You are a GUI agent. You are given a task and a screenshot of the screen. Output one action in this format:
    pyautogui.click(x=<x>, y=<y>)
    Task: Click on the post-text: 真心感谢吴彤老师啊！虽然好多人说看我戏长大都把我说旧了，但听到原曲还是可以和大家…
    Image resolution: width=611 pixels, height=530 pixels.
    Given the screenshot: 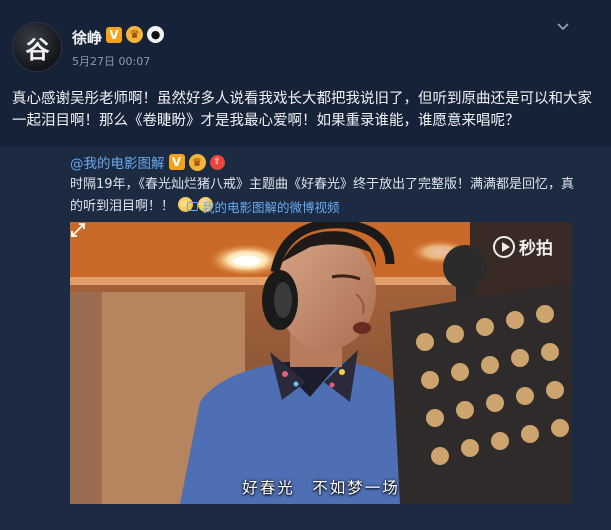 What is the action you would take?
    pyautogui.click(x=302, y=110)
    